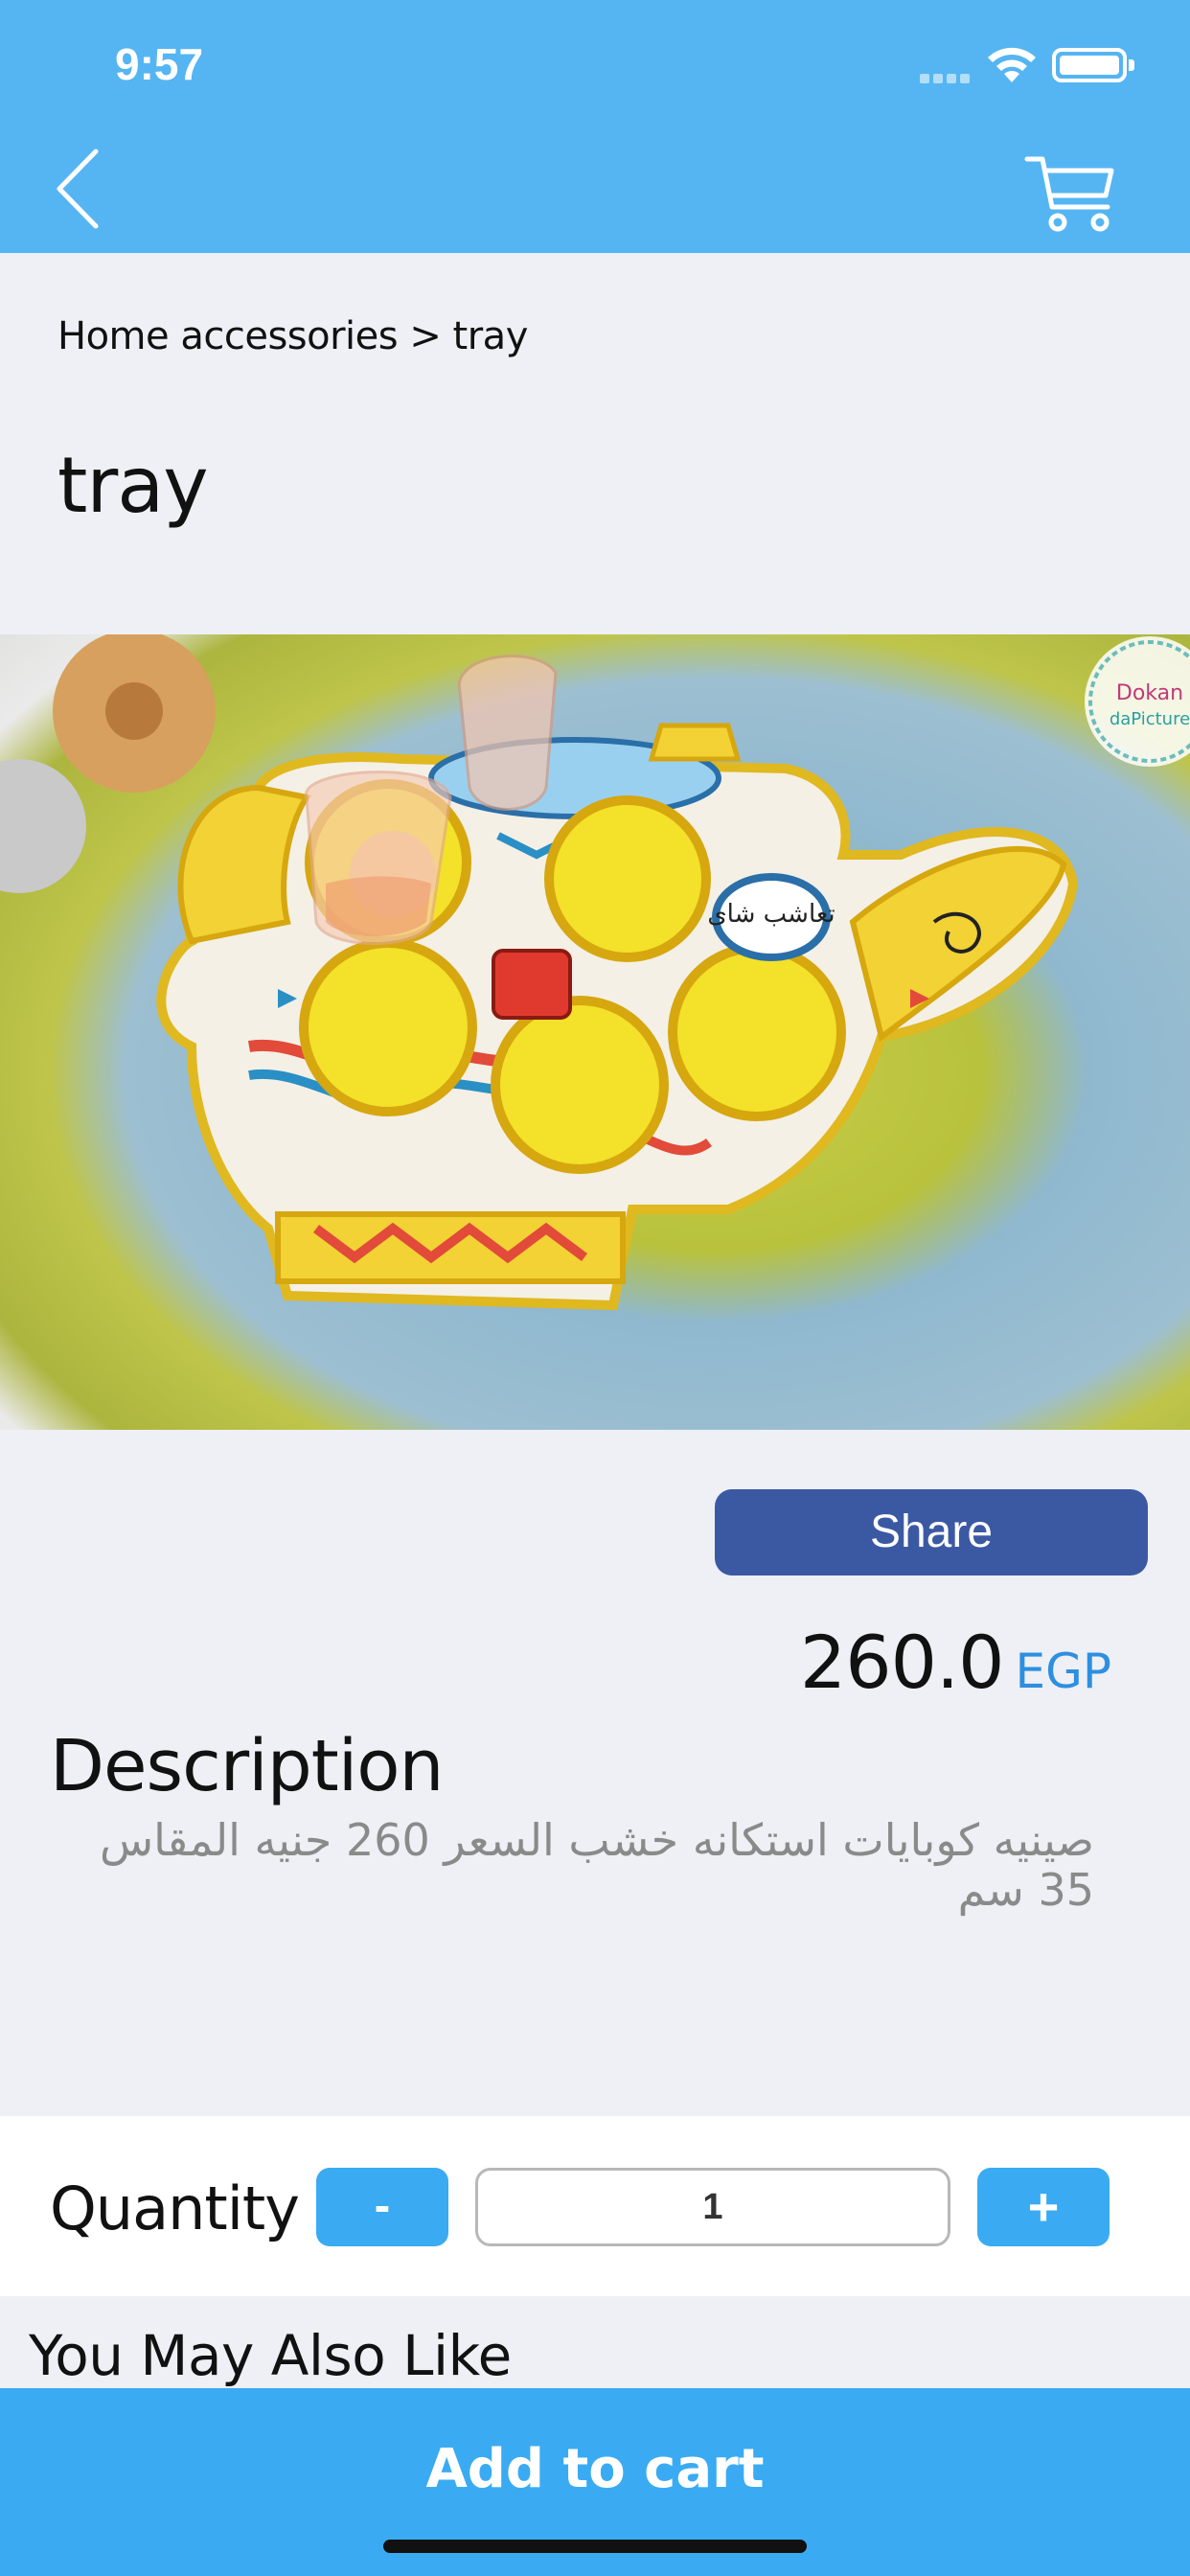 This screenshot has height=2576, width=1190. I want to click on cart-icon, so click(1071, 192).